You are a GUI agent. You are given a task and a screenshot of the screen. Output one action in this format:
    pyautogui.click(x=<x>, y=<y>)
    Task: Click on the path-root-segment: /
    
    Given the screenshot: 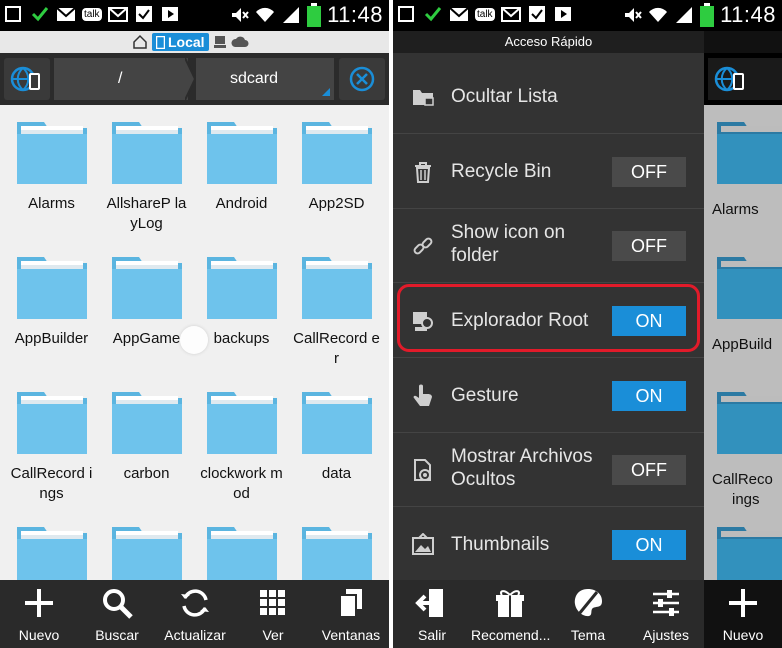 What is the action you would take?
    pyautogui.click(x=121, y=79)
    